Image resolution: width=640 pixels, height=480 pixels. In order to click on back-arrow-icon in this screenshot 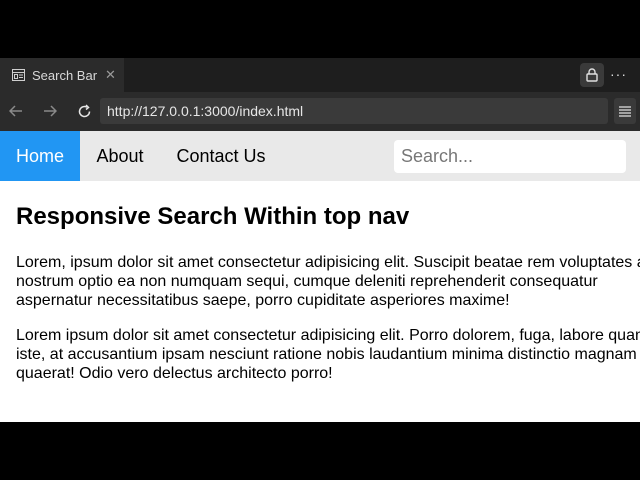, I will do `click(16, 111)`.